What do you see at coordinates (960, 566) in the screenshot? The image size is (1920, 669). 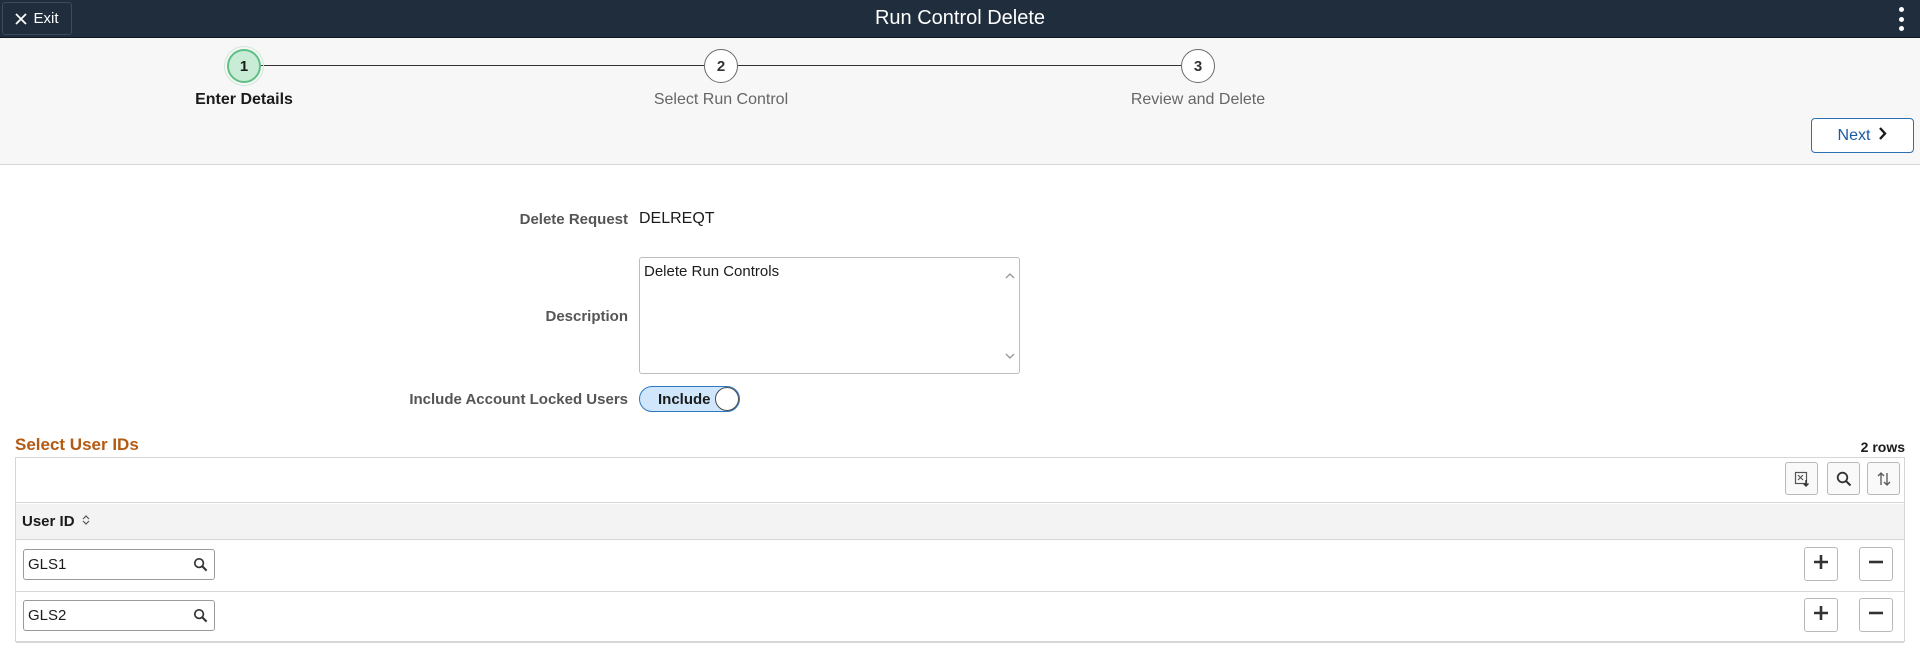 I see `table-row: GLS1` at bounding box center [960, 566].